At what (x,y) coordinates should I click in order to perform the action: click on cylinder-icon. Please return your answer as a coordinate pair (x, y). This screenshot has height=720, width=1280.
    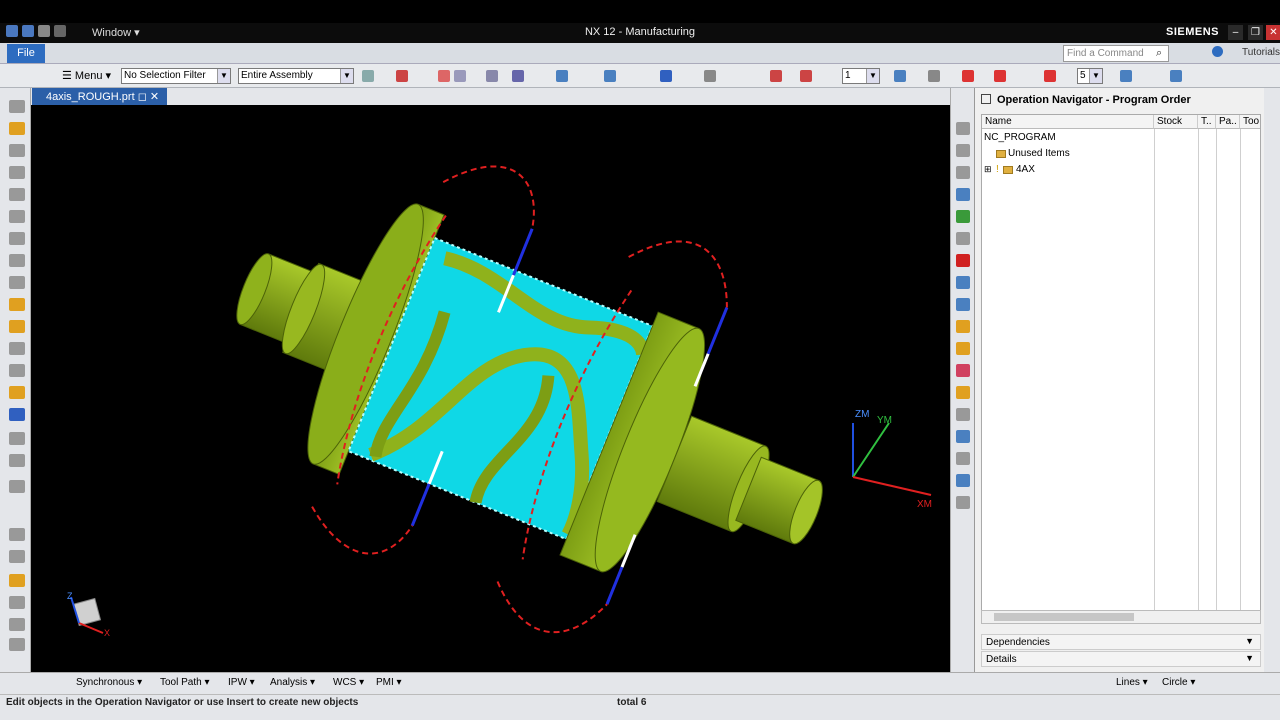
    Looking at the image, I should click on (963, 304).